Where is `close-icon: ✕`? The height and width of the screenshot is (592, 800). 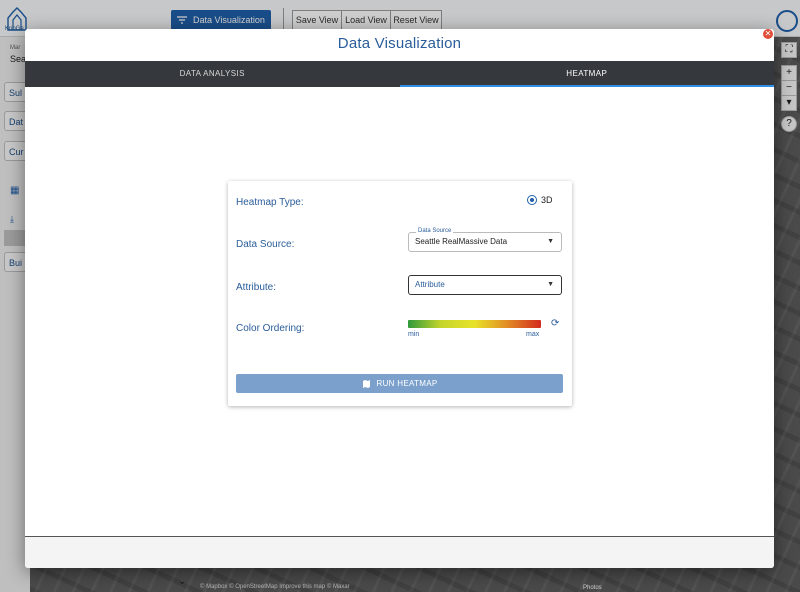
close-icon: ✕ is located at coordinates (768, 34).